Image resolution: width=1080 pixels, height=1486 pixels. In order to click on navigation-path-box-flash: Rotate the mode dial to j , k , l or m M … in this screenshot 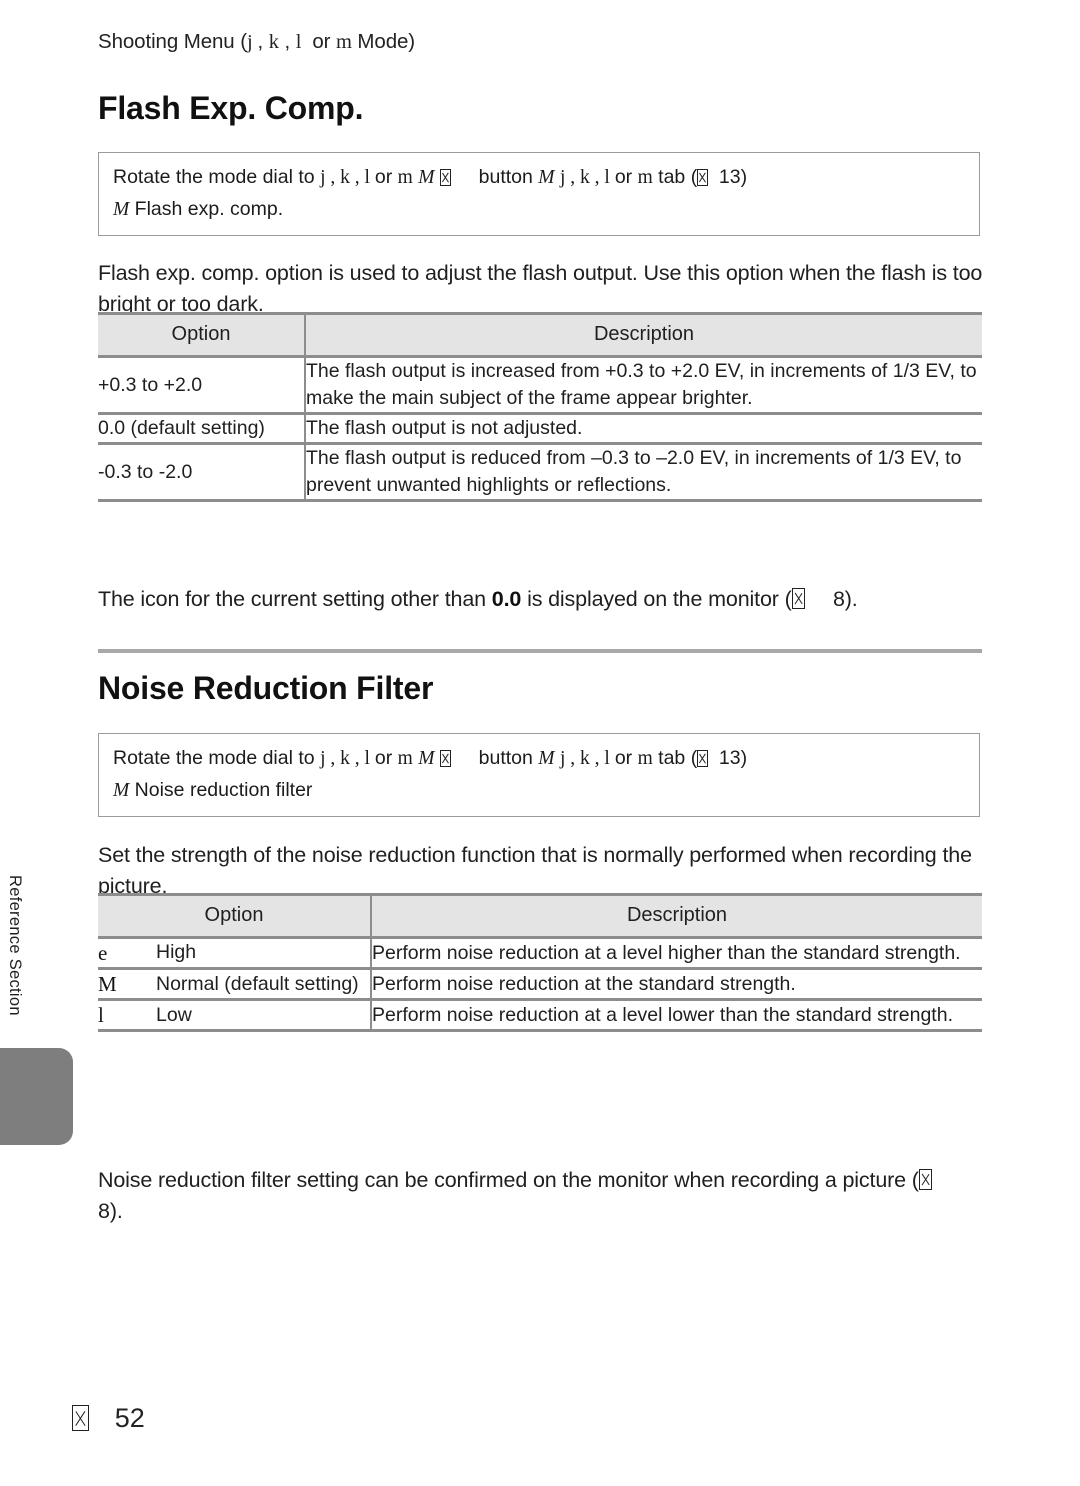, I will do `click(539, 194)`.